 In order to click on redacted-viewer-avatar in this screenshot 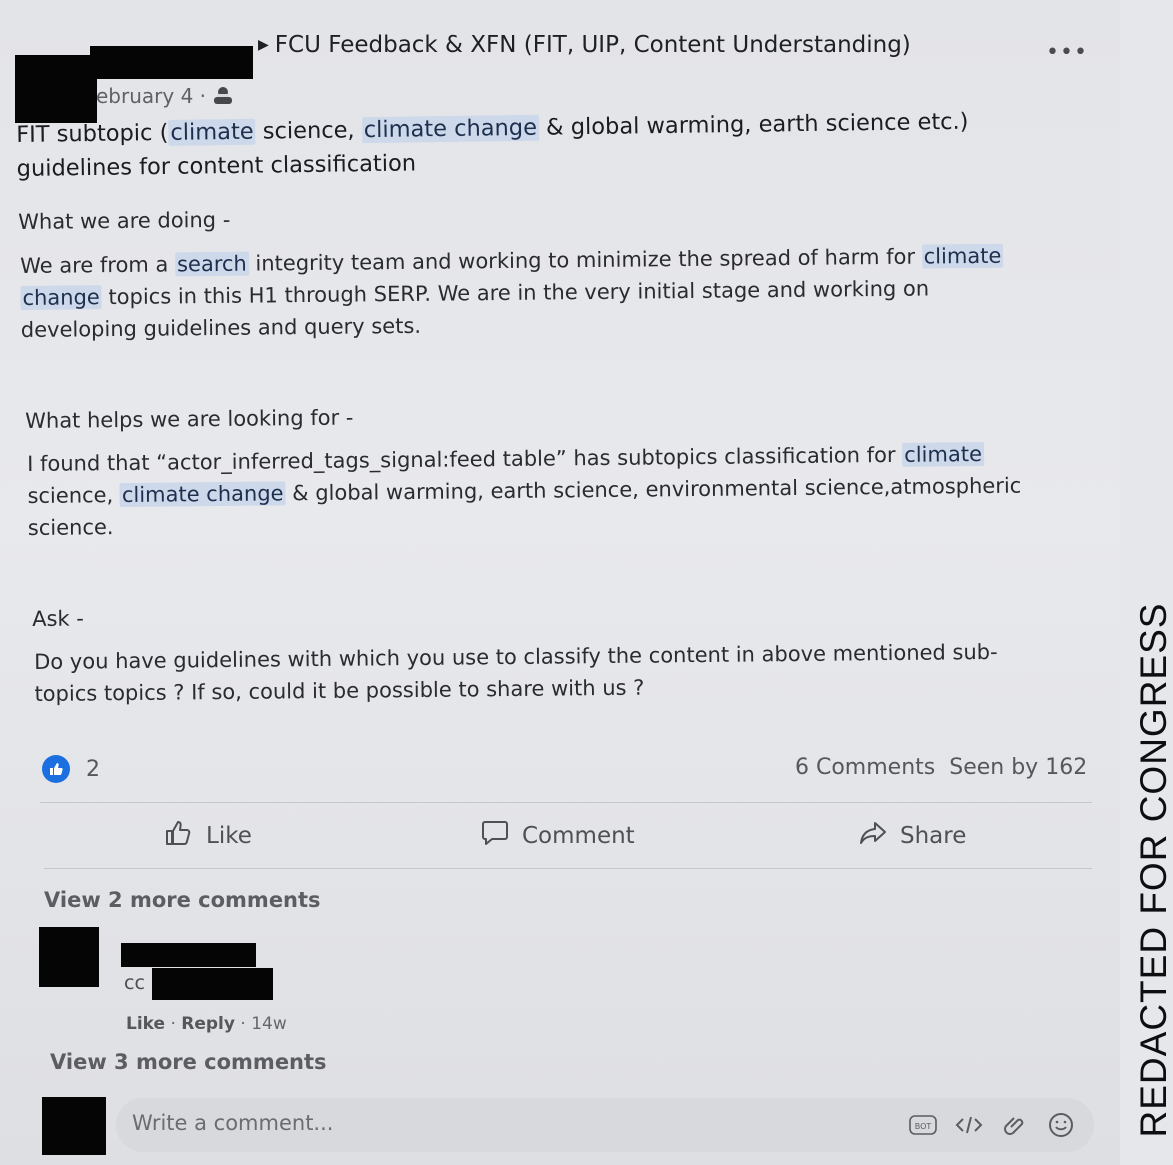, I will do `click(74, 1126)`.